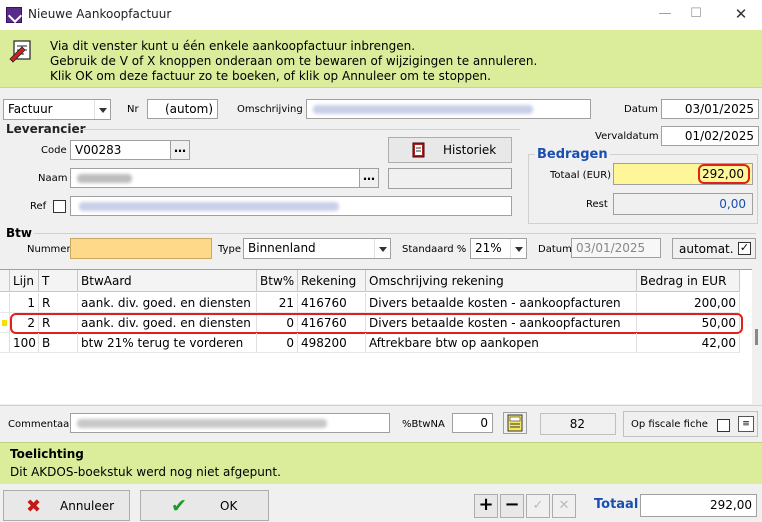  What do you see at coordinates (741, 14) in the screenshot?
I see `close-icon: ✕` at bounding box center [741, 14].